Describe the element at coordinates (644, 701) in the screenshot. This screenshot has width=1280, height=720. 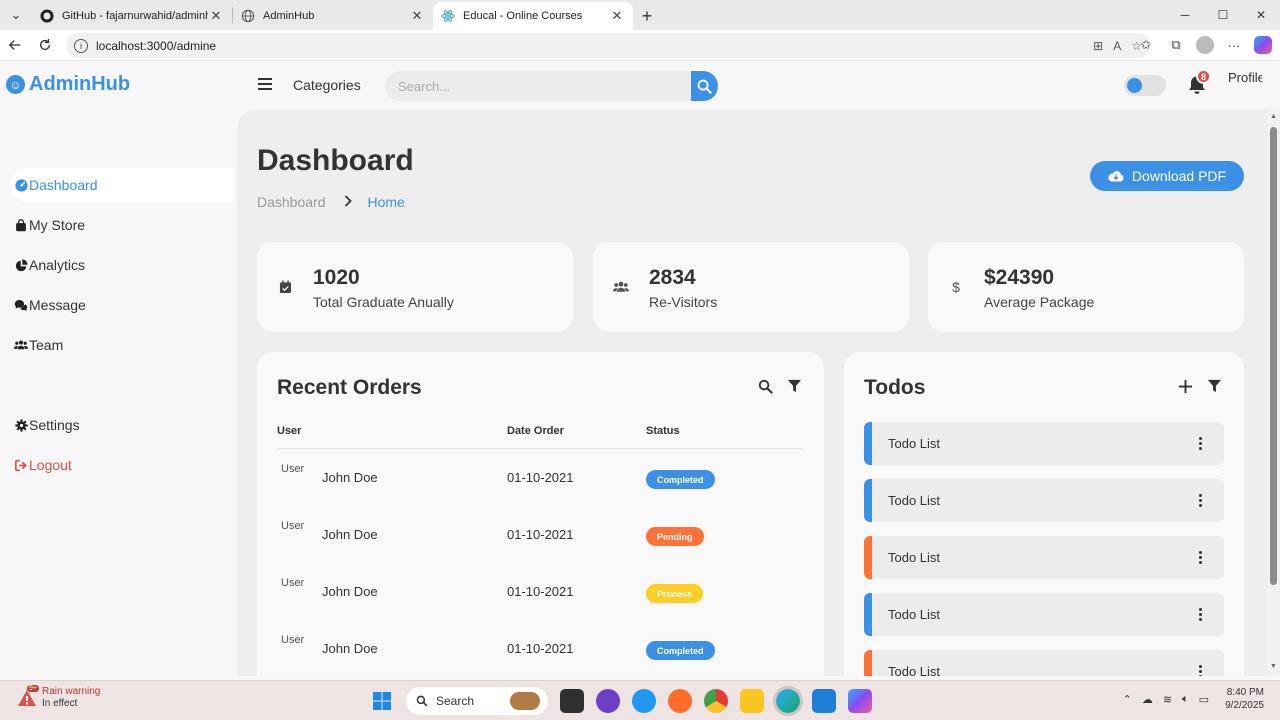
I see `app-icon` at that location.